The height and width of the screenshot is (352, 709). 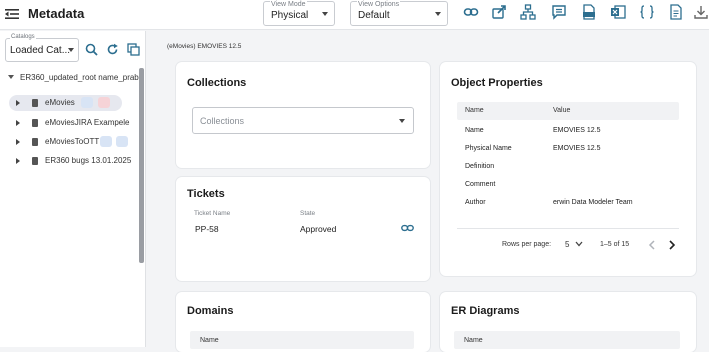 I want to click on properties-table-header: Name Value, so click(x=568, y=111).